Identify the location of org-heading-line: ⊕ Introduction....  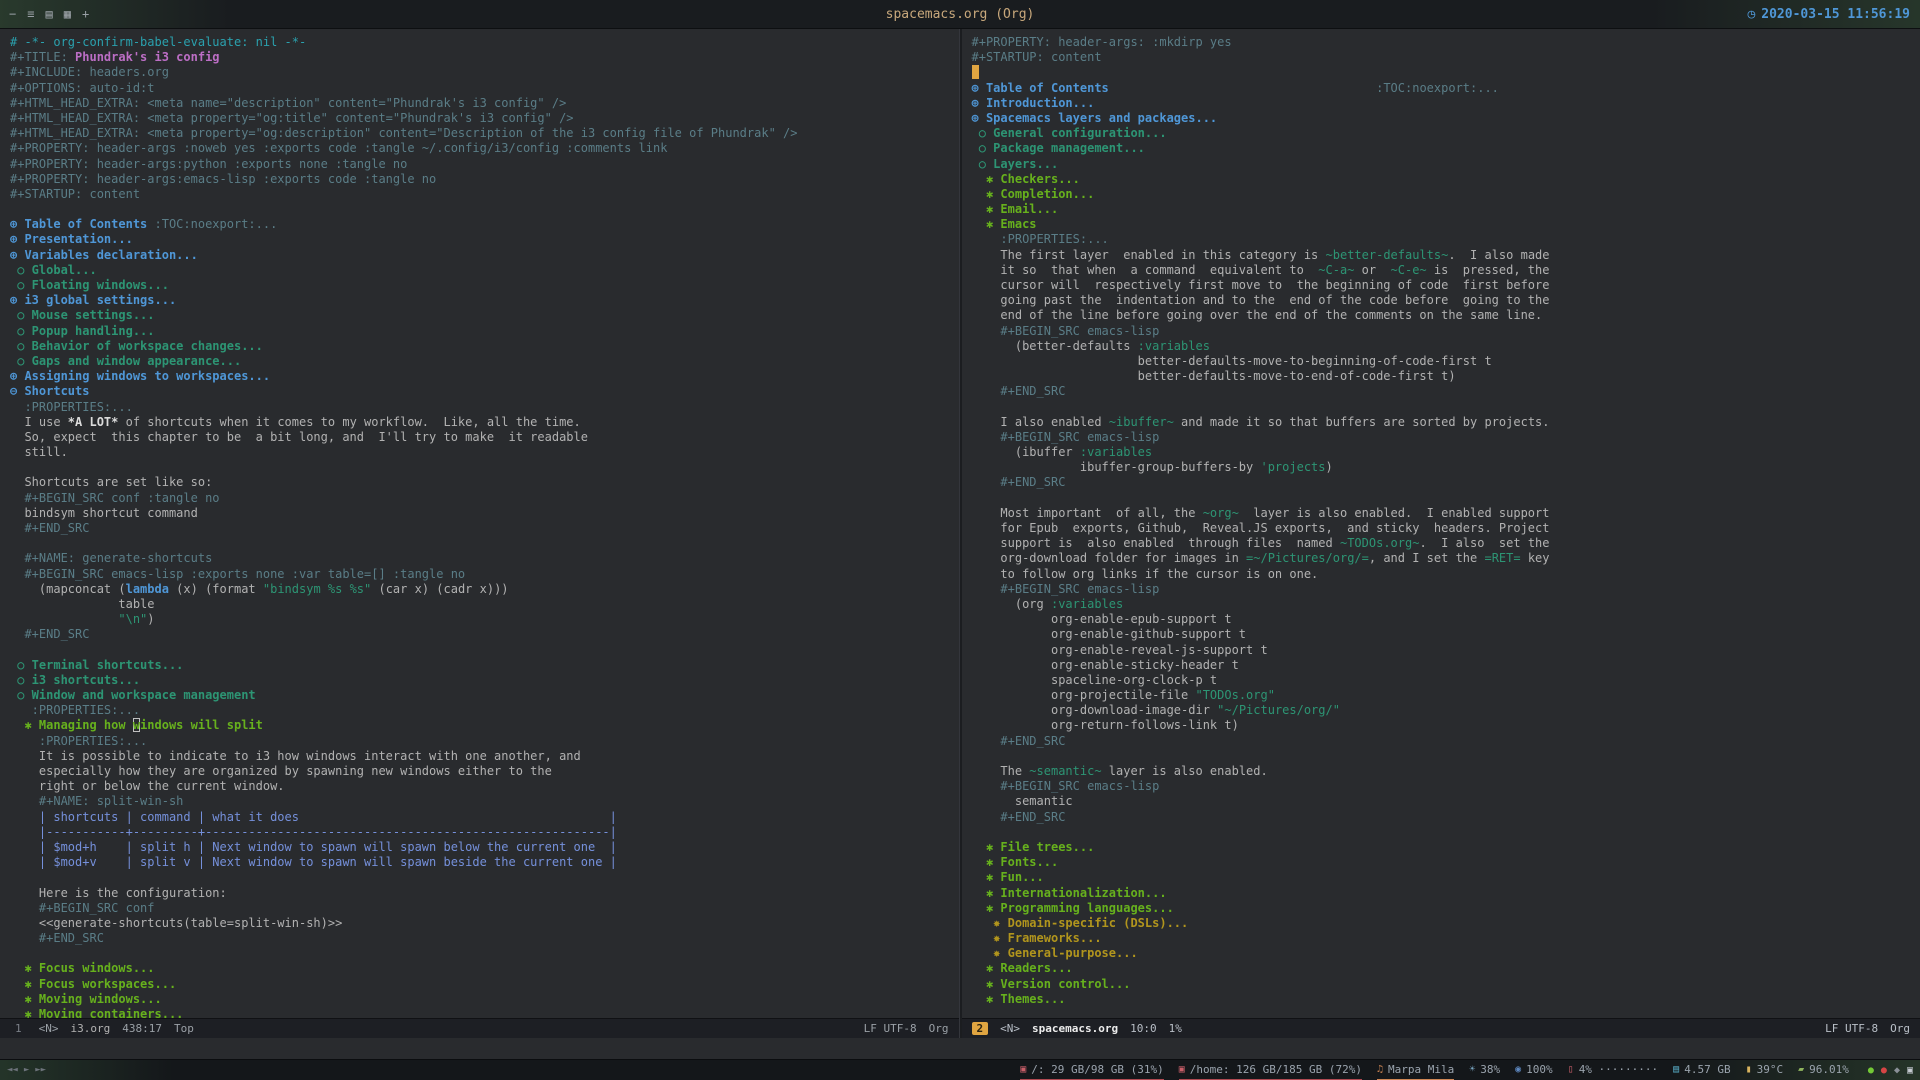
(1446, 103).